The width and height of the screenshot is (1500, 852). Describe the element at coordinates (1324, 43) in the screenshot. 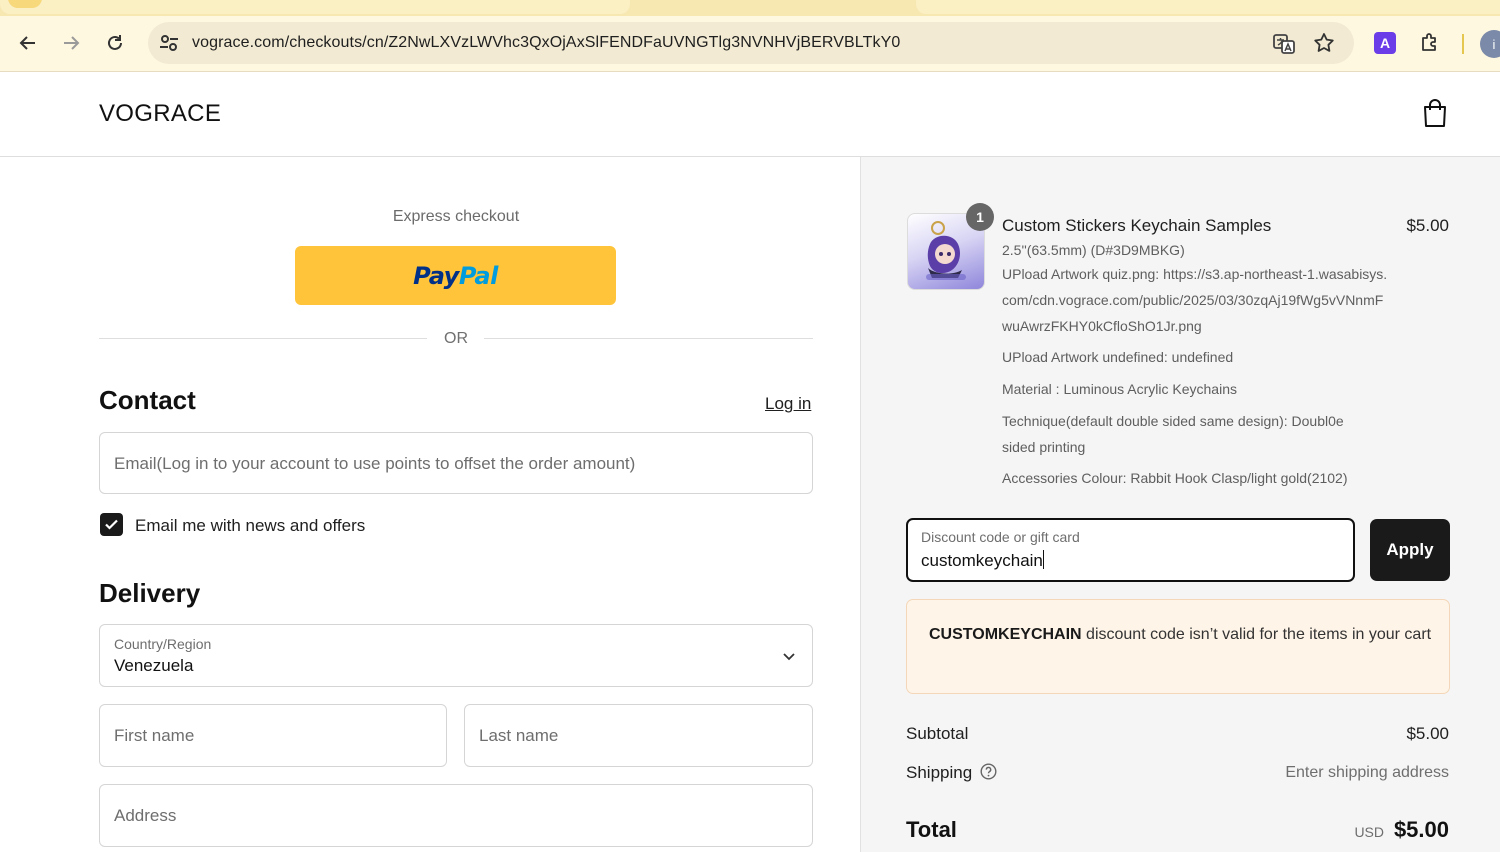

I see `star-icon` at that location.